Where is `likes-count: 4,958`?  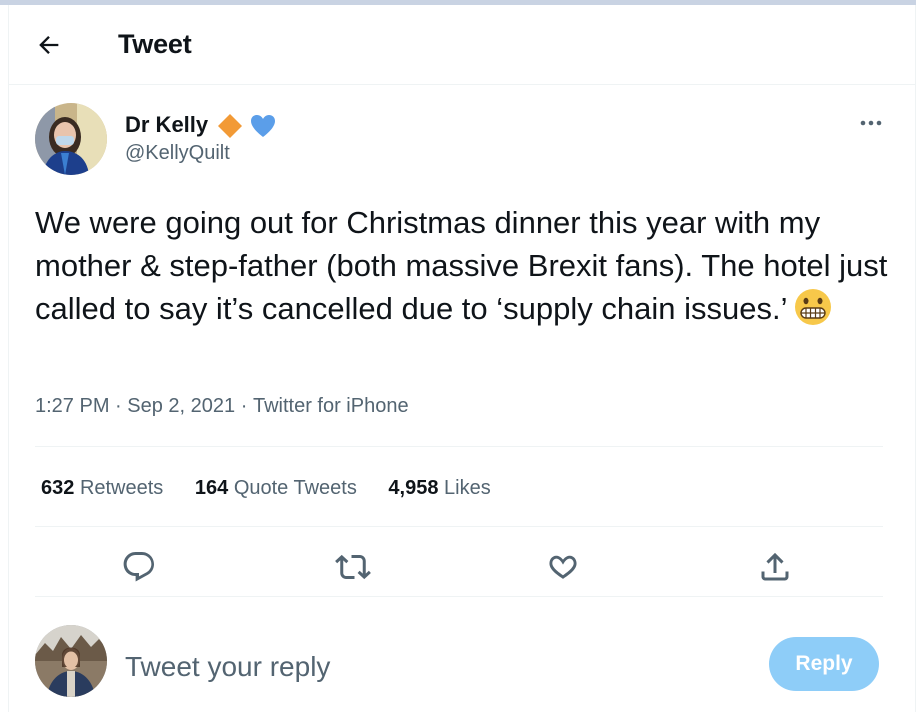 likes-count: 4,958 is located at coordinates (413, 488).